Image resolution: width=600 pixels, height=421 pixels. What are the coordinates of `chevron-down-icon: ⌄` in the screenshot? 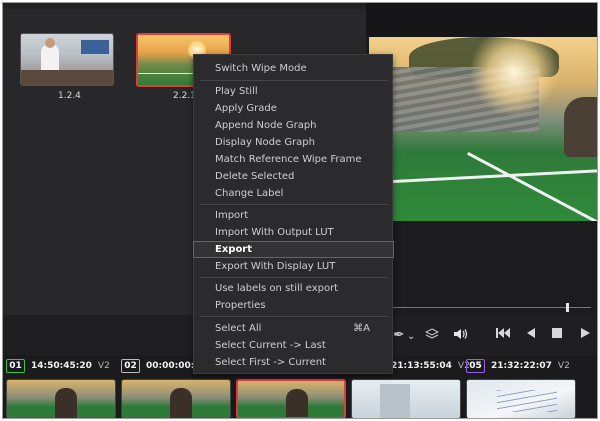 It's located at (411, 336).